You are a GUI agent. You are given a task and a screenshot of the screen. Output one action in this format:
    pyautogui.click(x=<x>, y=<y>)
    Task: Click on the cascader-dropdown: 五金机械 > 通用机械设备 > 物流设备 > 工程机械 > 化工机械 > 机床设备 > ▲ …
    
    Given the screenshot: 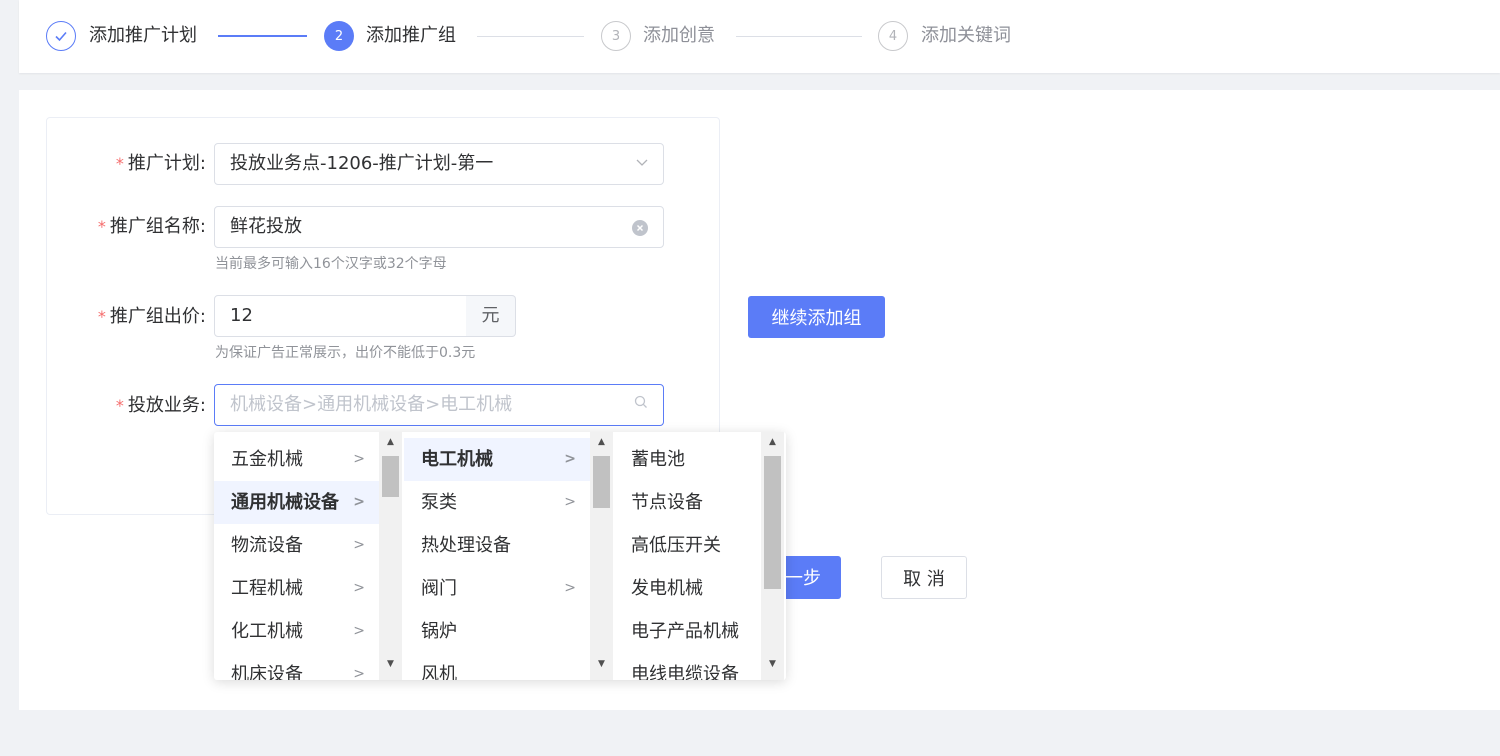 What is the action you would take?
    pyautogui.click(x=500, y=556)
    